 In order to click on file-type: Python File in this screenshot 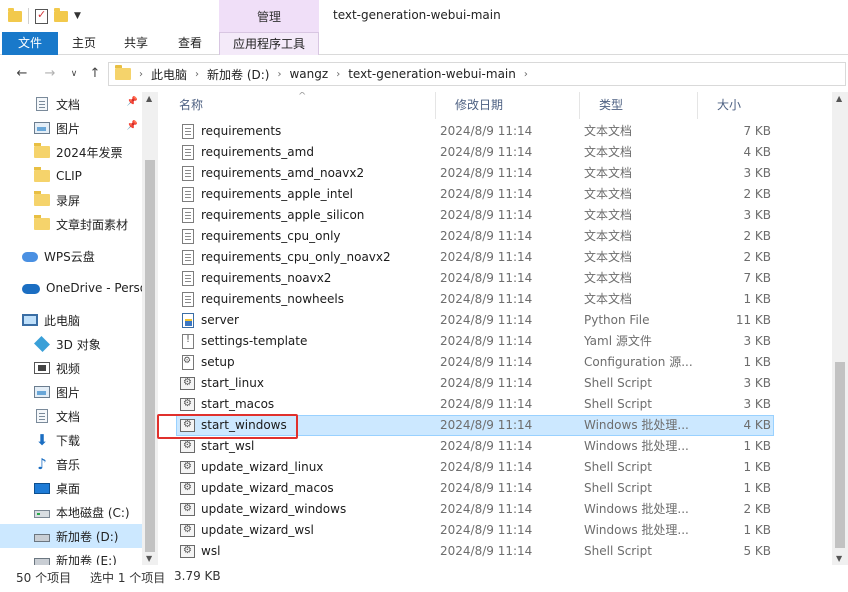, I will do `click(617, 320)`.